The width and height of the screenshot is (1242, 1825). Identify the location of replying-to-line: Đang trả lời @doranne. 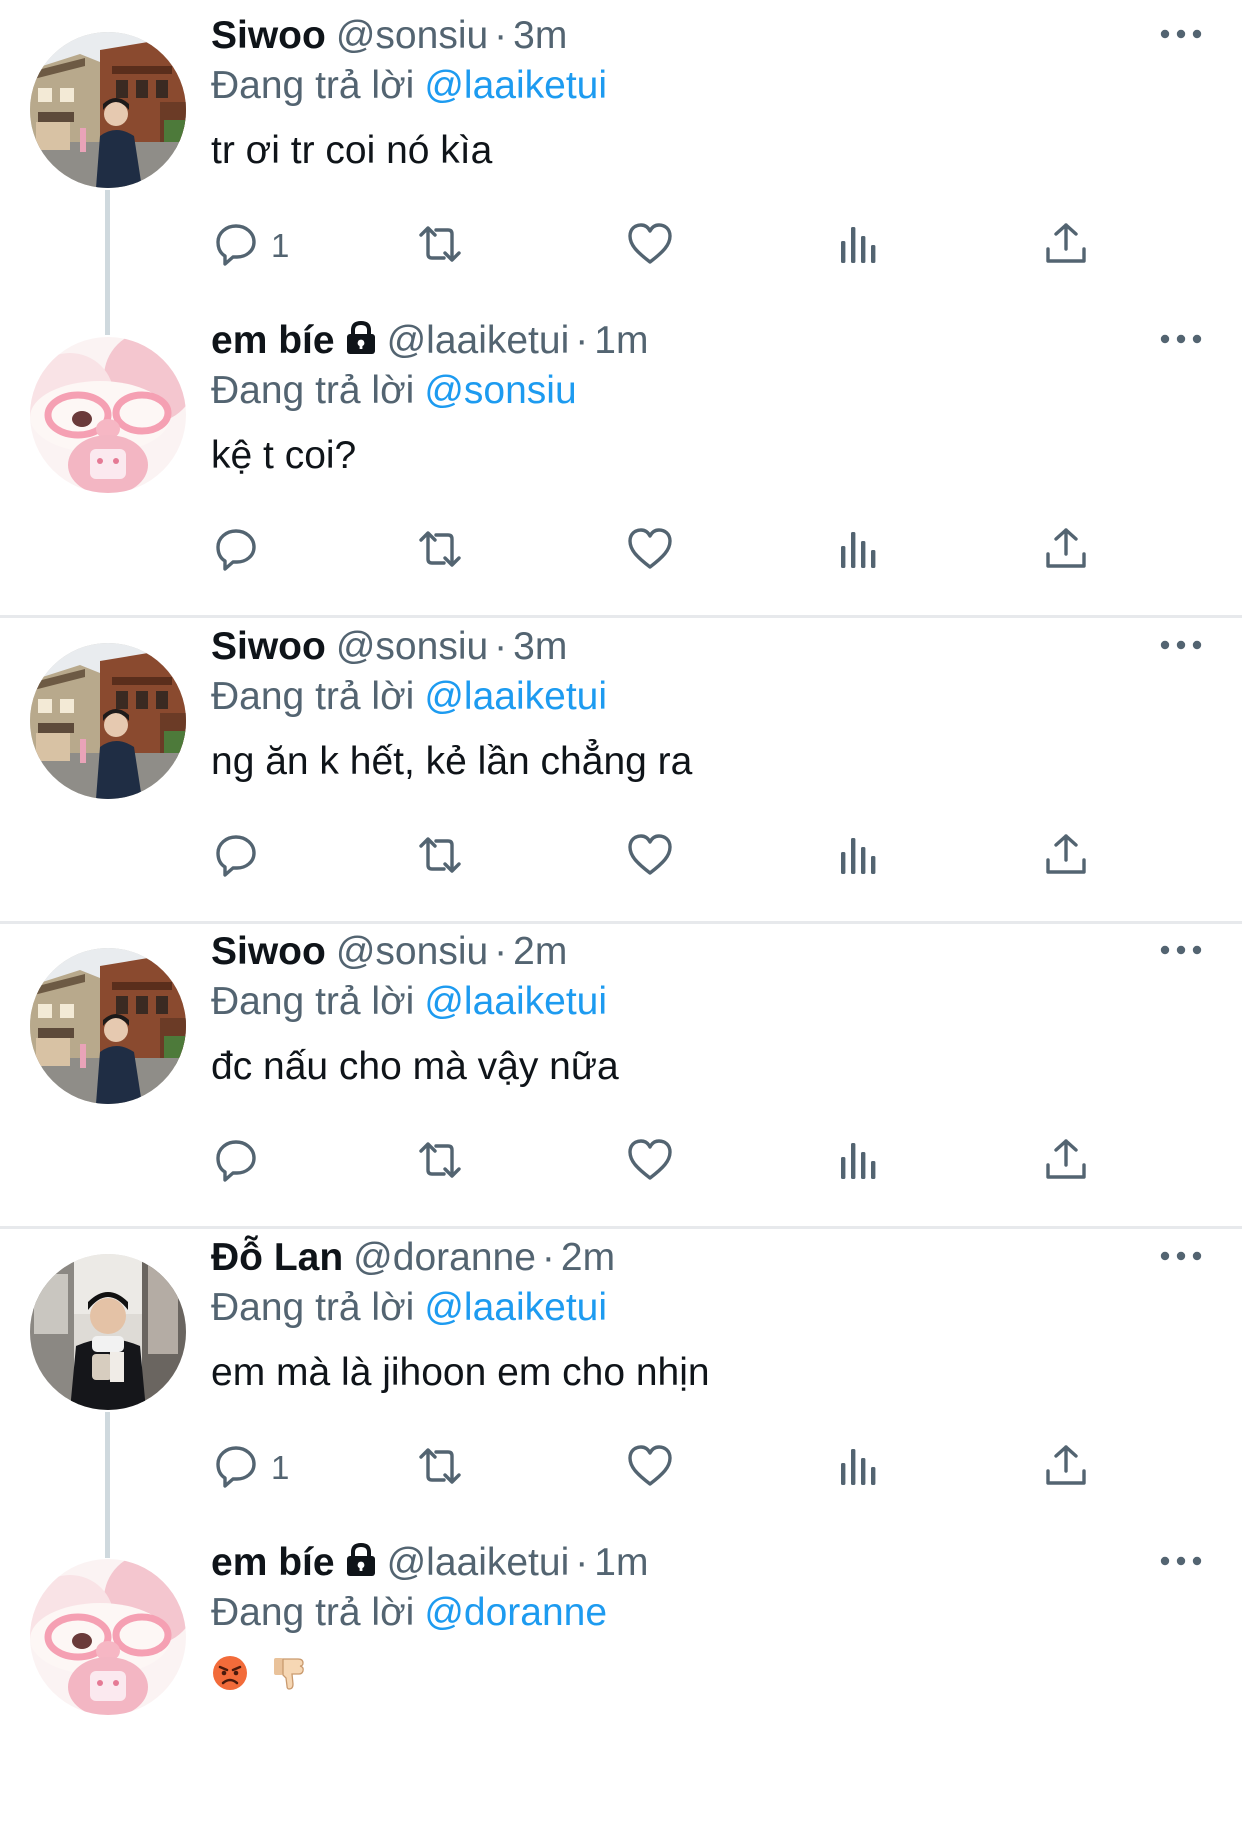
(409, 1613).